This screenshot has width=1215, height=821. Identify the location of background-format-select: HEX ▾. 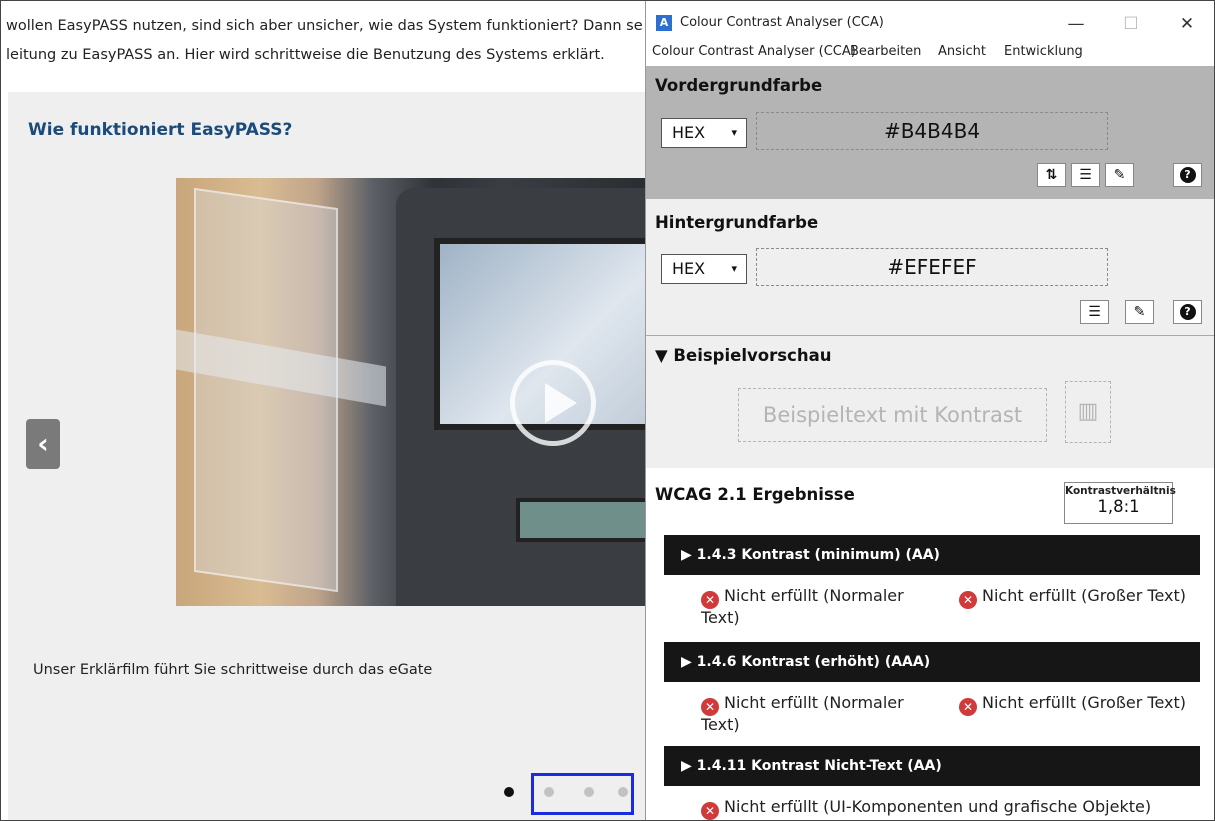
(704, 269).